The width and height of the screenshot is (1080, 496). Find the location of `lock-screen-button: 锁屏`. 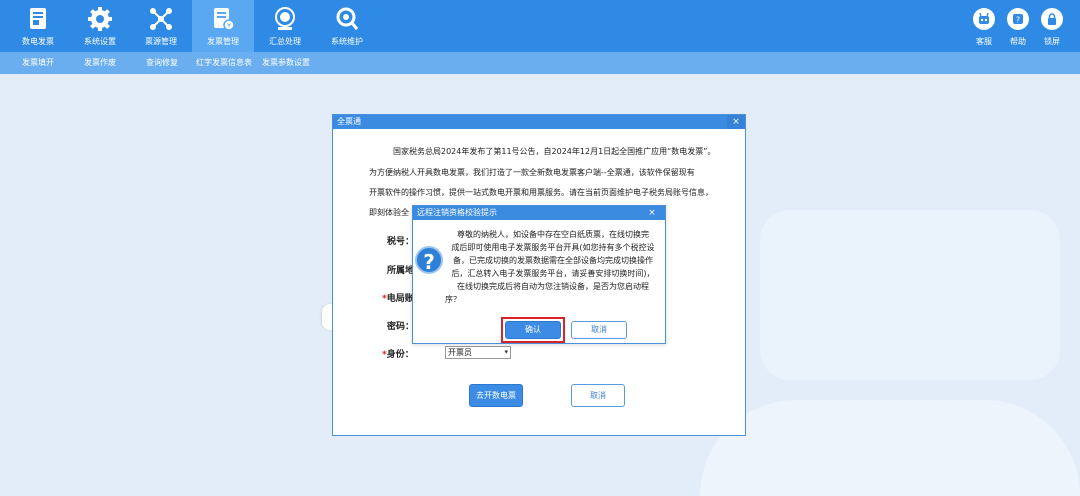

lock-screen-button: 锁屏 is located at coordinates (1052, 26).